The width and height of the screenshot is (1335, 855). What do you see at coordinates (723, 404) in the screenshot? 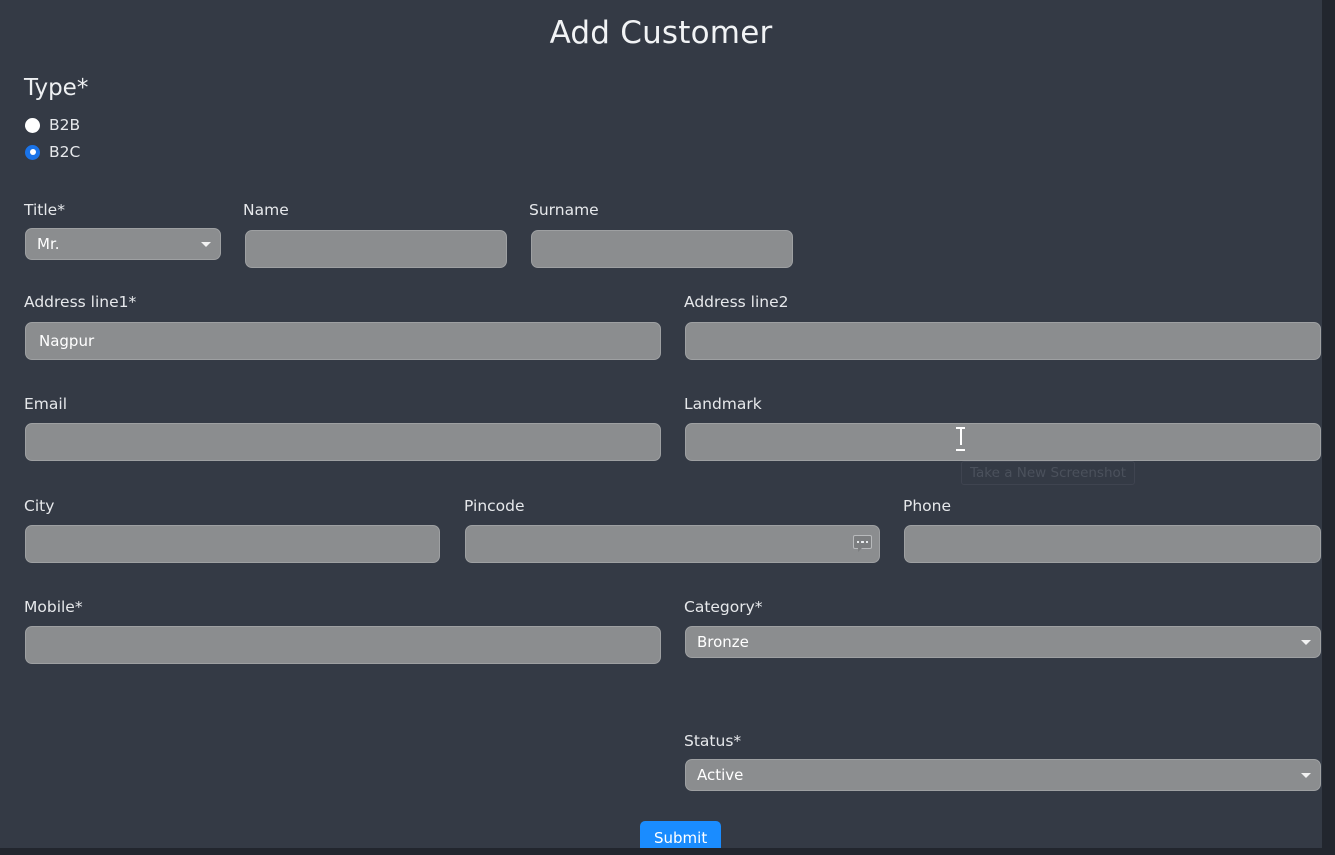
I see `label-landmark: Landmark` at bounding box center [723, 404].